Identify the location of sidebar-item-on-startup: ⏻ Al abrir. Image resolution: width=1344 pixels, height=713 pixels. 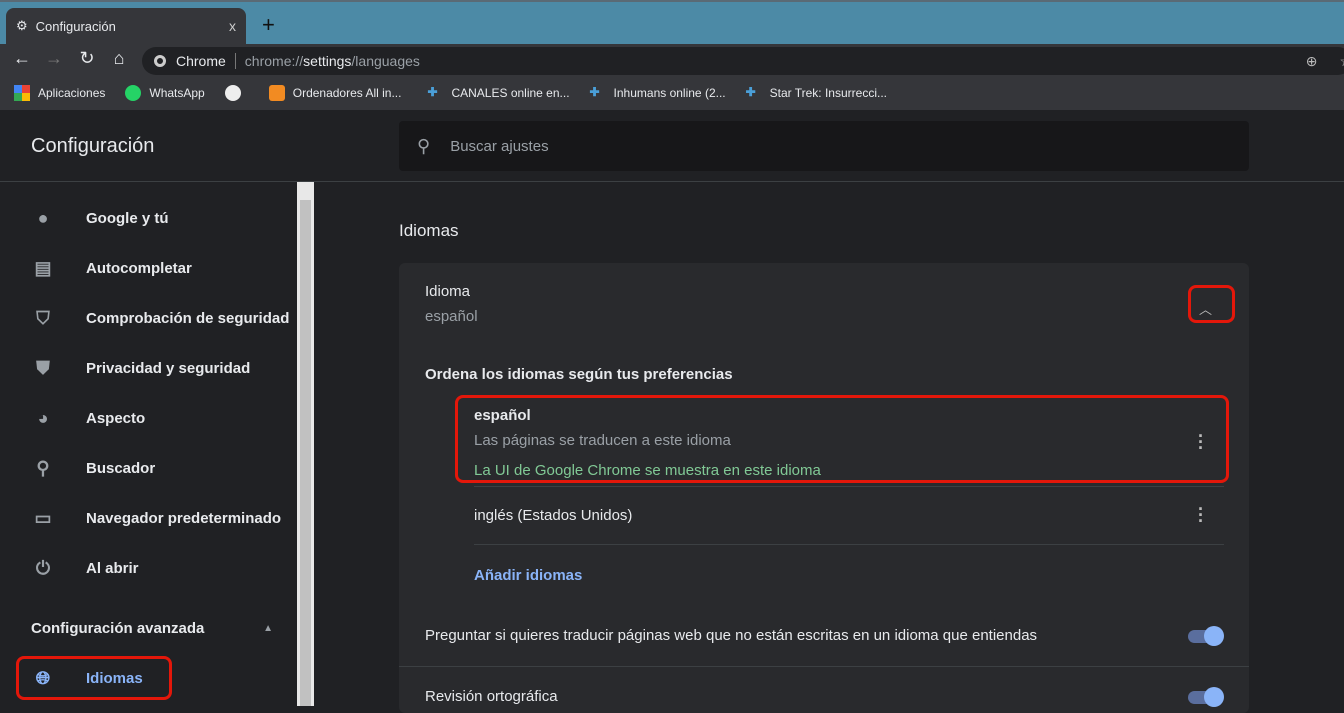
(148, 568).